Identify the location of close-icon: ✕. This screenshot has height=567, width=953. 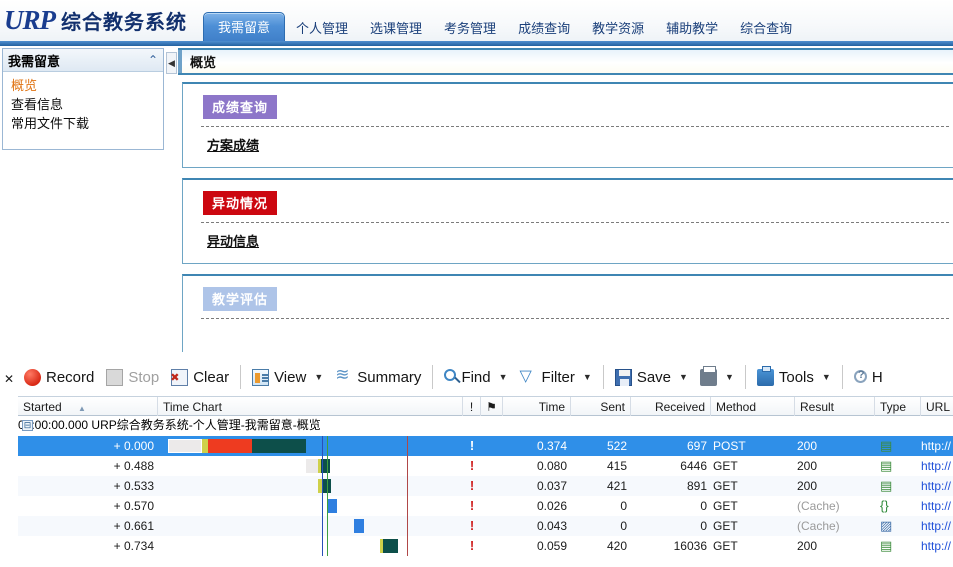
(9, 379).